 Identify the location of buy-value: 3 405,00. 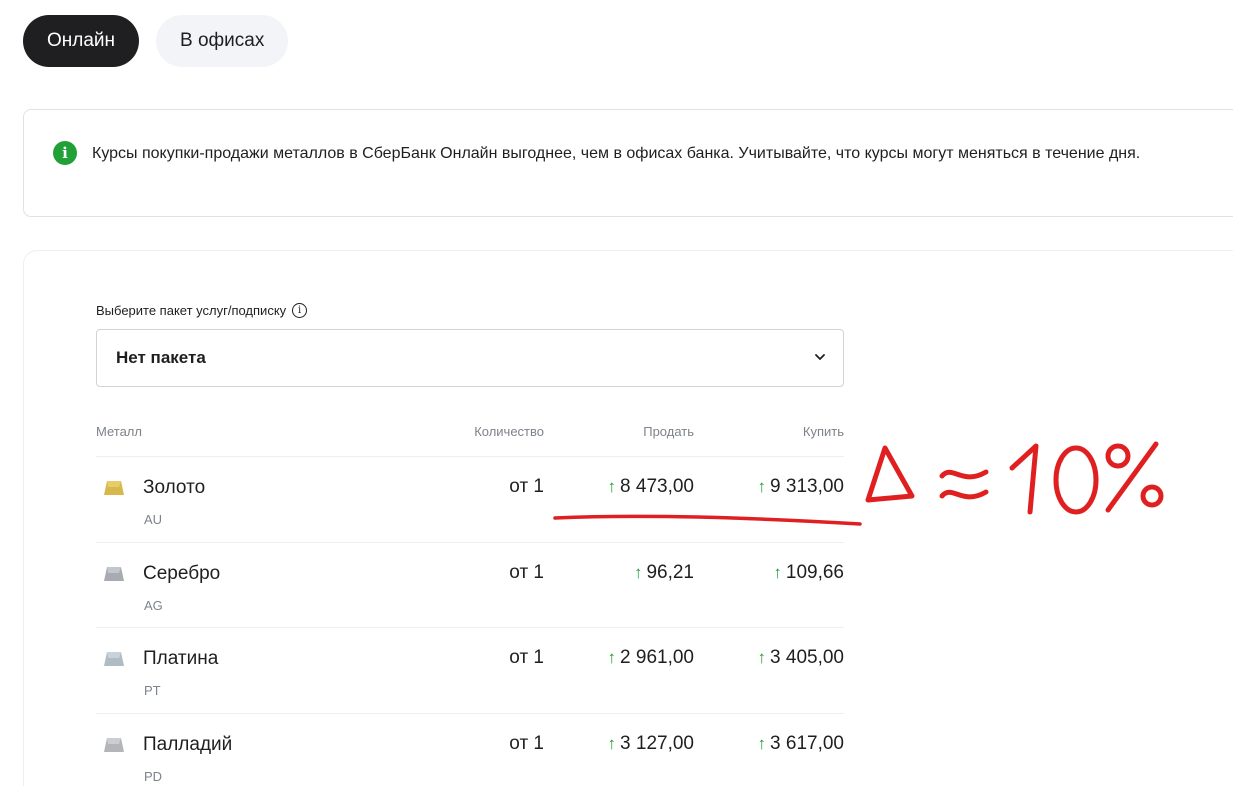
(807, 657).